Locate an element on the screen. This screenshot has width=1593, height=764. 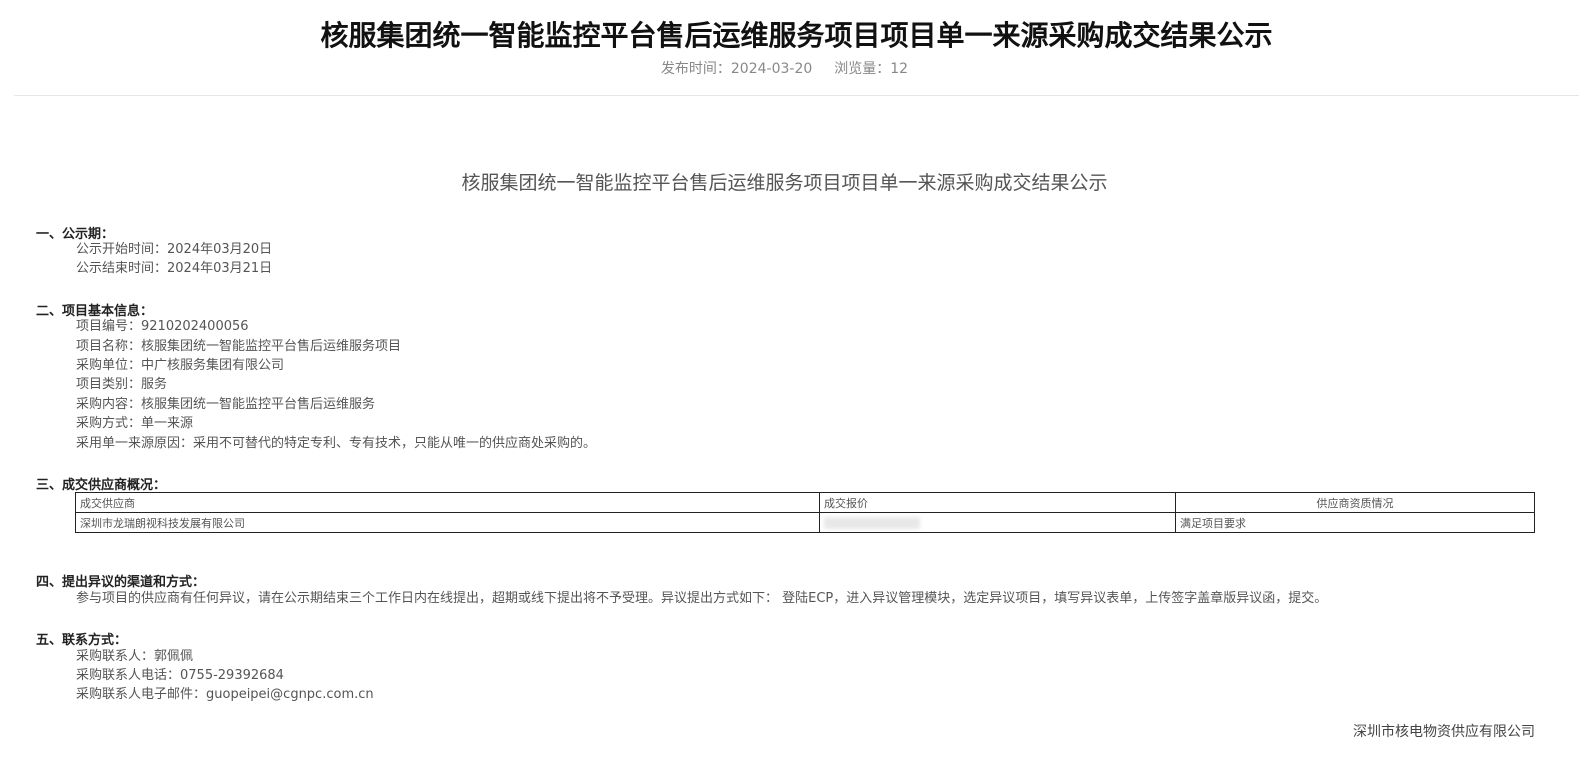
contact-email: 采购联系人电子邮件：guopeipei@cgnpc.com.cn is located at coordinates (225, 694).